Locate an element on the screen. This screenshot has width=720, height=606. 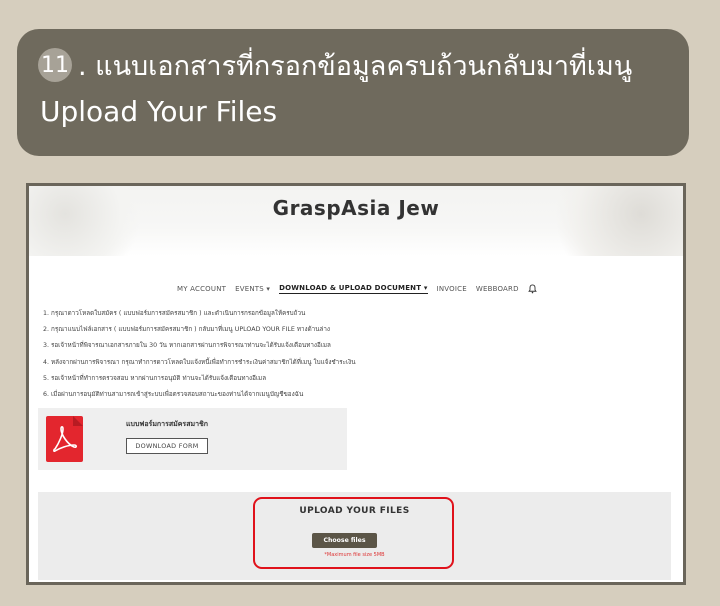
membership-form-card: แบบฟอร์มการสมัครสมาชิก DOWNLOAD FORM is located at coordinates (192, 439).